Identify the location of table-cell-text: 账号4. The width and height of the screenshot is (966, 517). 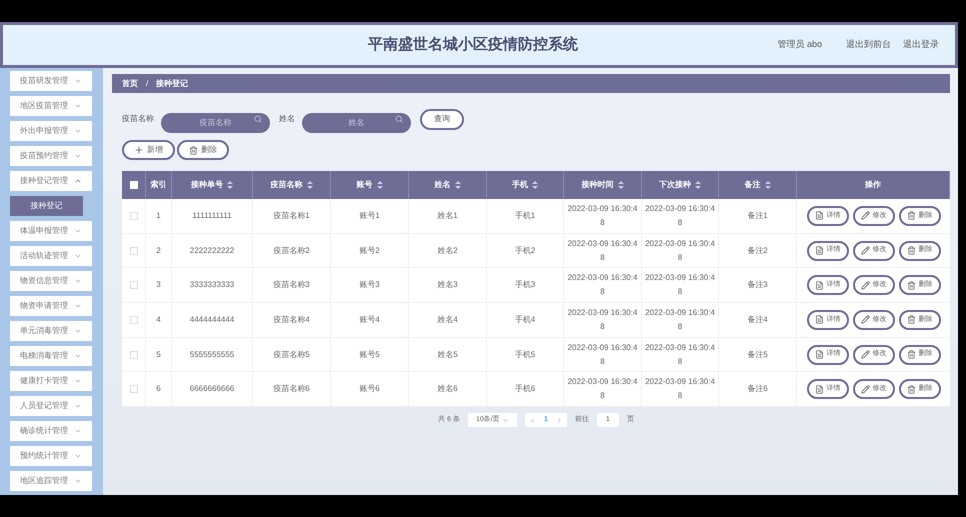
(369, 320).